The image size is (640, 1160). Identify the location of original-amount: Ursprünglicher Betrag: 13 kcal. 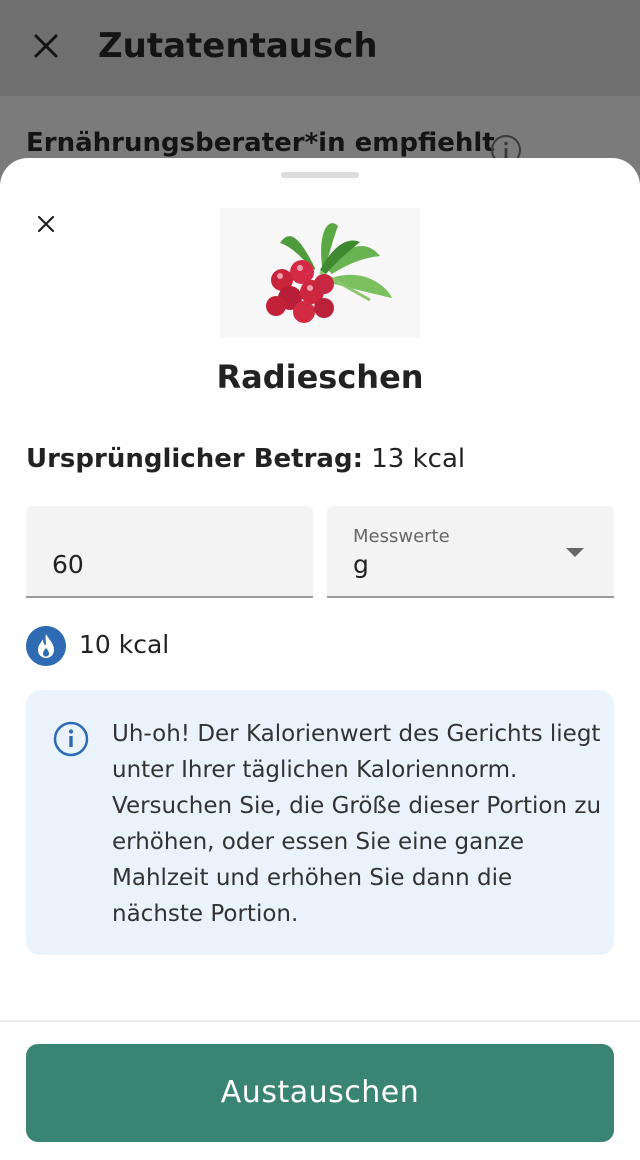
(245, 459).